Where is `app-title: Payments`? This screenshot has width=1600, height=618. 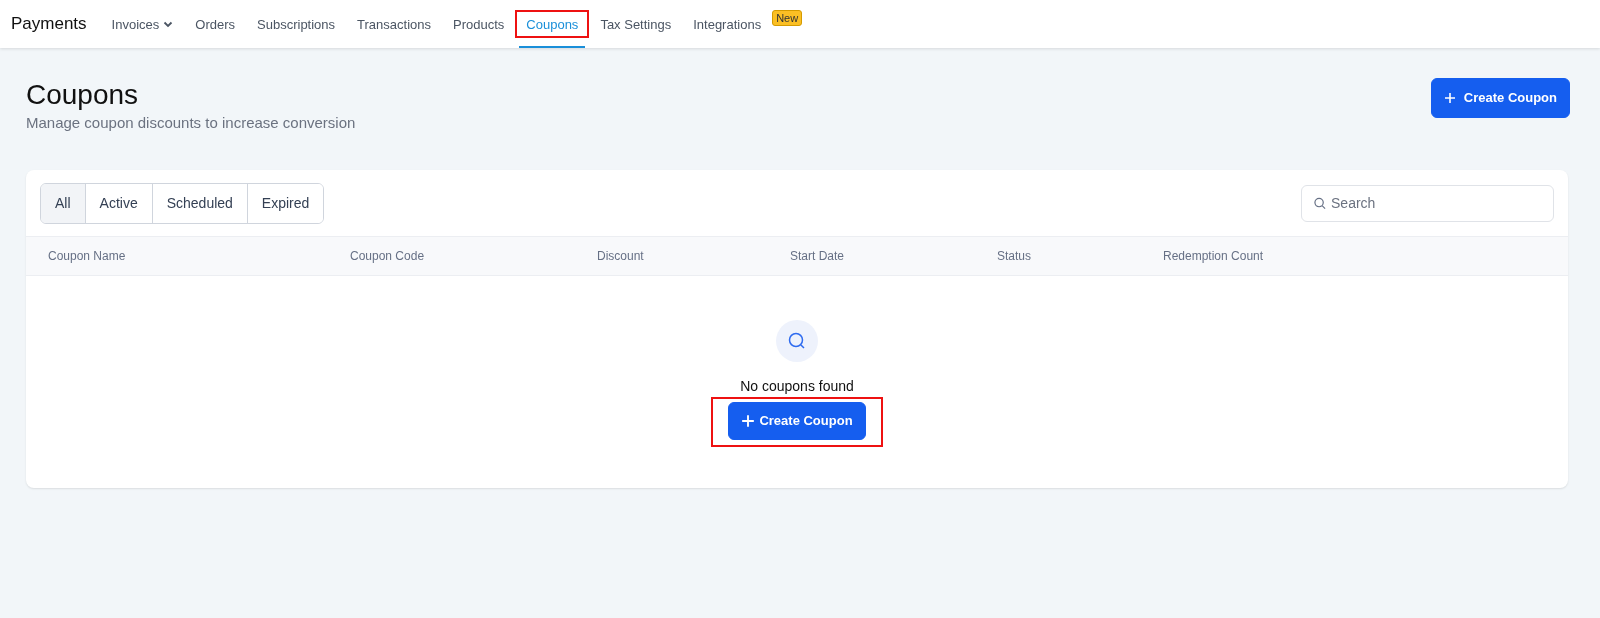
app-title: Payments is located at coordinates (49, 24).